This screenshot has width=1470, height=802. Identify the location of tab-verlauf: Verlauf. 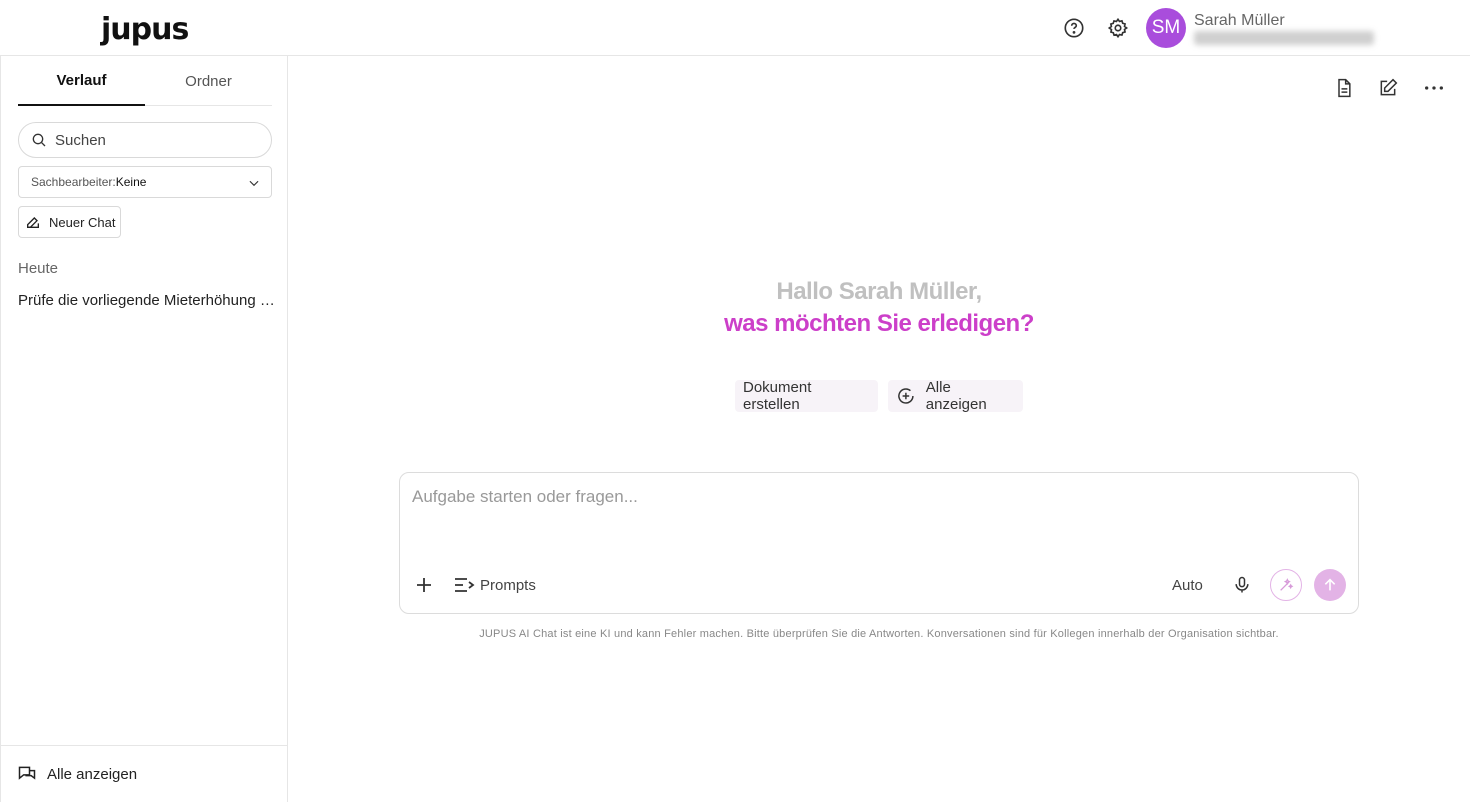
(81, 81).